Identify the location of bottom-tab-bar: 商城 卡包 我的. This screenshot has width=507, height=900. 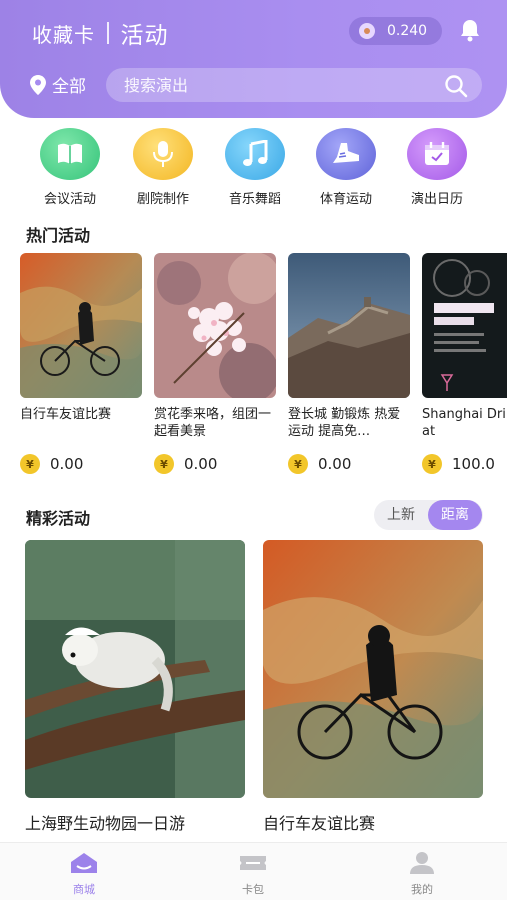
(253, 871).